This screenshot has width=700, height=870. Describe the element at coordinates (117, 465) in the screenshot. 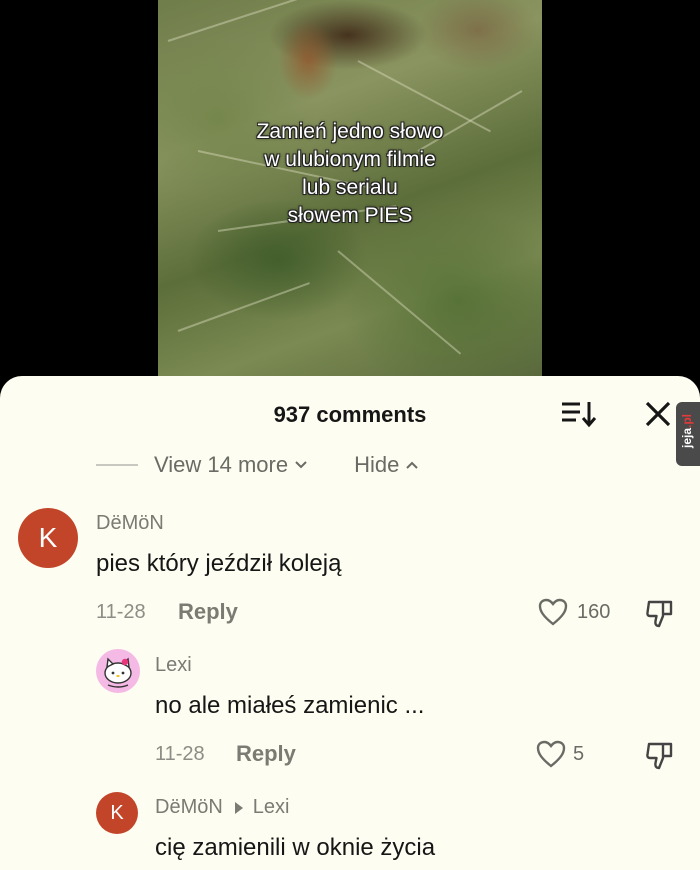

I see `thread-divider` at that location.